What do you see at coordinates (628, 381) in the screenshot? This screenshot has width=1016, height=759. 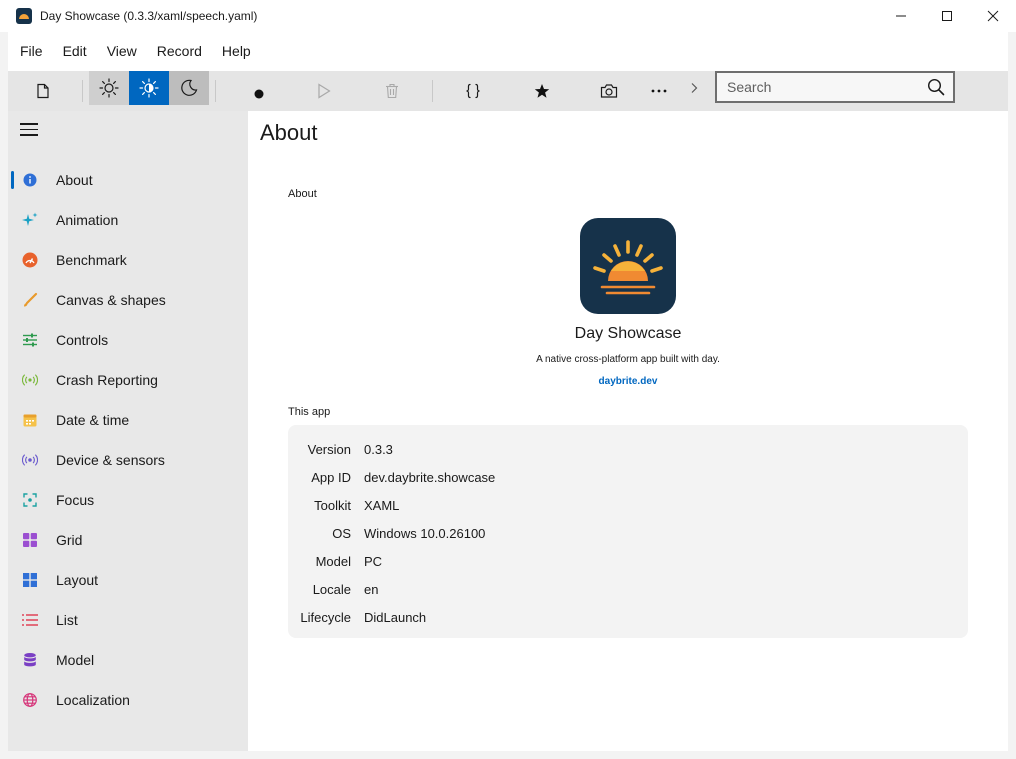 I see `website-link: daybrite.dev` at bounding box center [628, 381].